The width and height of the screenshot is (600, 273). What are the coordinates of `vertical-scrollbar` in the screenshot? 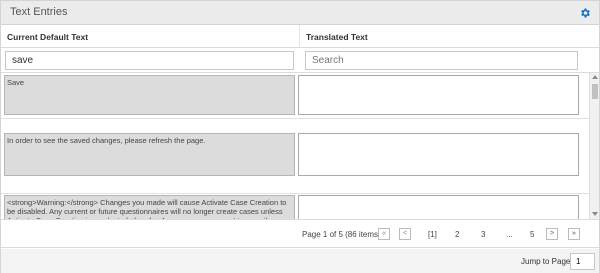 It's located at (594, 146).